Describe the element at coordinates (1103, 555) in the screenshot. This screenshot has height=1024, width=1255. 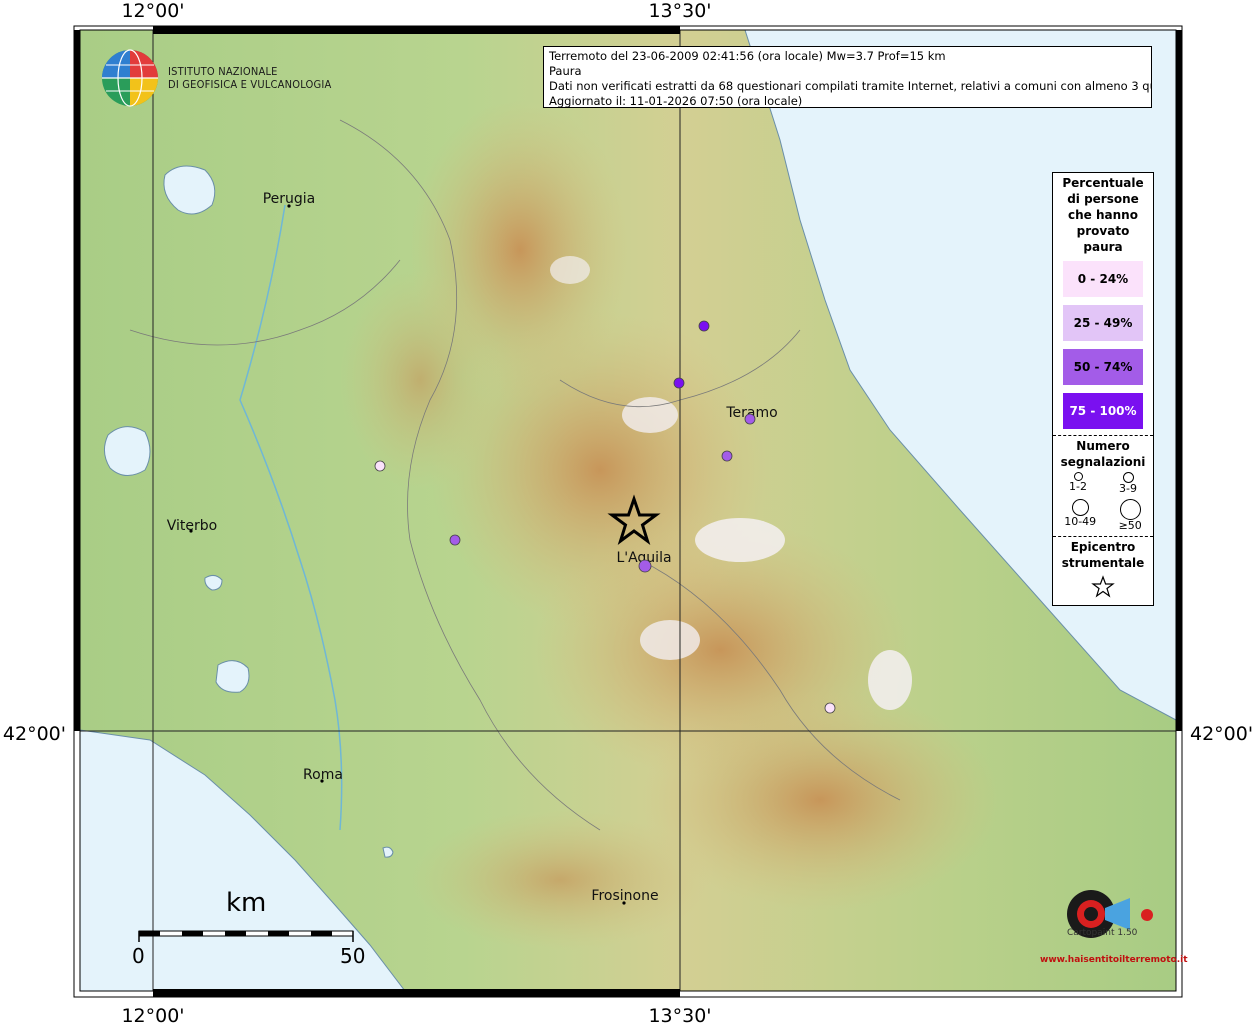
I see `legend-epicenter-title: Epicentro strumentale` at that location.